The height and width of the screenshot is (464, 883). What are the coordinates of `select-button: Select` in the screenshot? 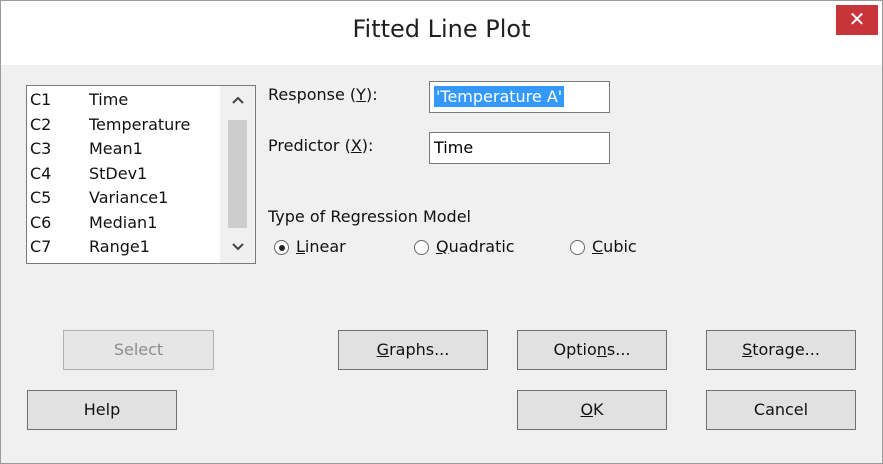 It's located at (138, 350).